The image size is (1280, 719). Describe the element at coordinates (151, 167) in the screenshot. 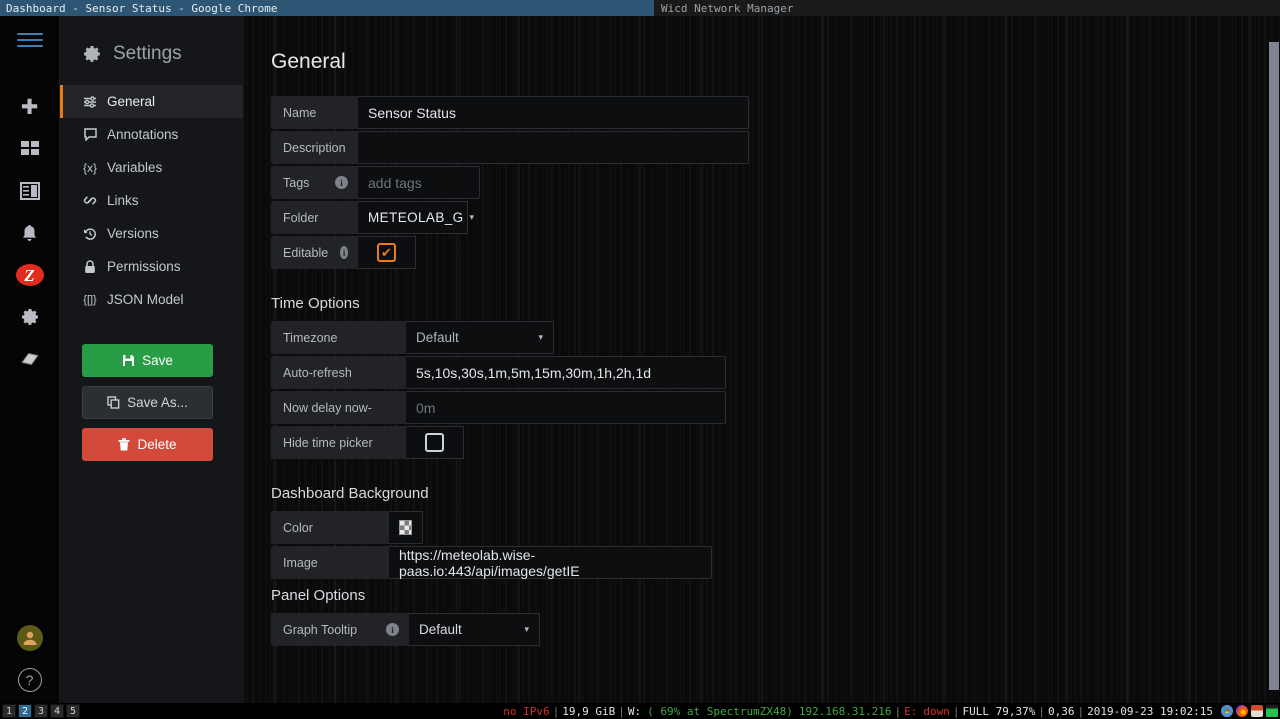

I see `sidebar-item-variables: {x} Variables` at that location.